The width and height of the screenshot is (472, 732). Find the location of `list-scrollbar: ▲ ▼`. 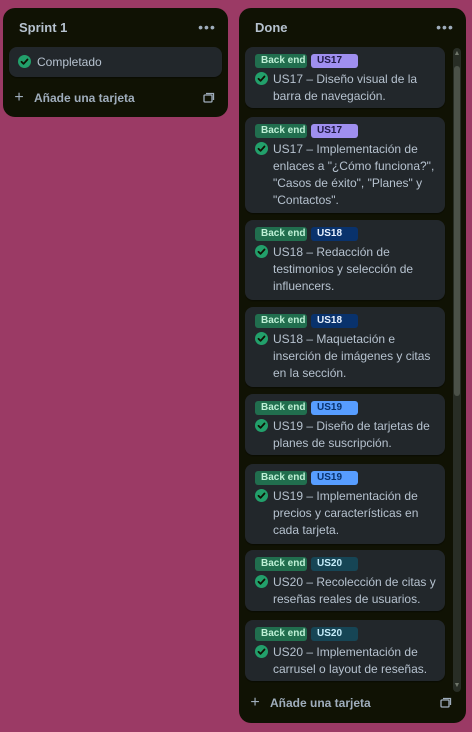

list-scrollbar: ▲ ▼ is located at coordinates (457, 370).